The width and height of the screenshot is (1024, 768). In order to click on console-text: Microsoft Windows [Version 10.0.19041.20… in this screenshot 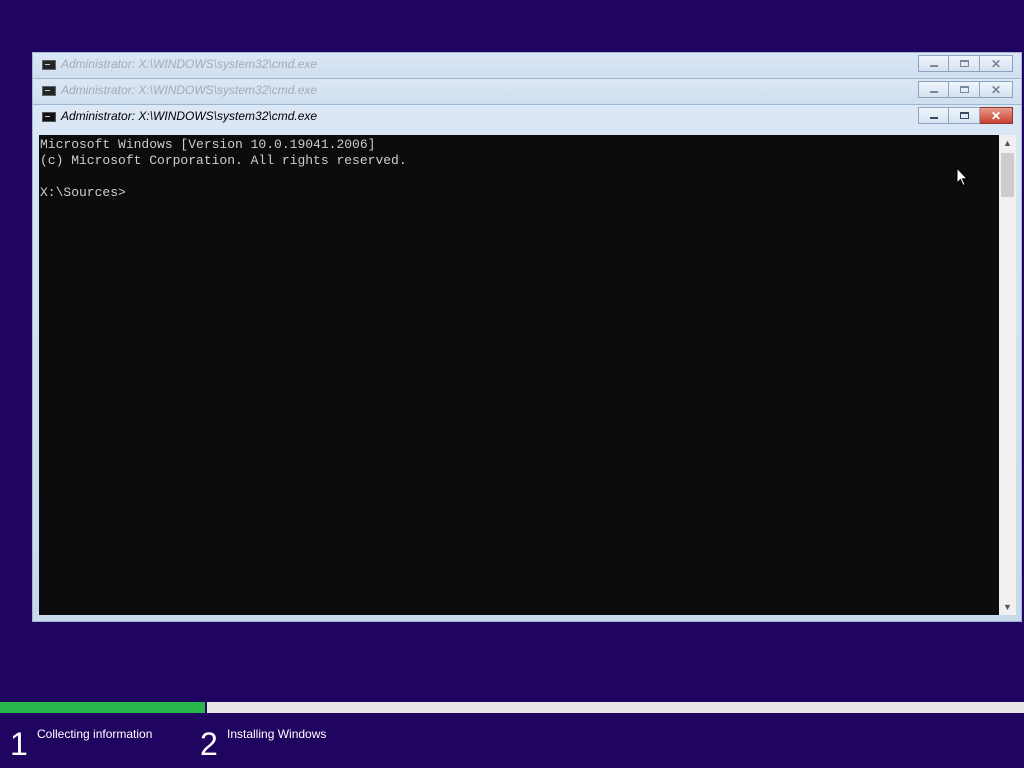, I will do `click(223, 168)`.